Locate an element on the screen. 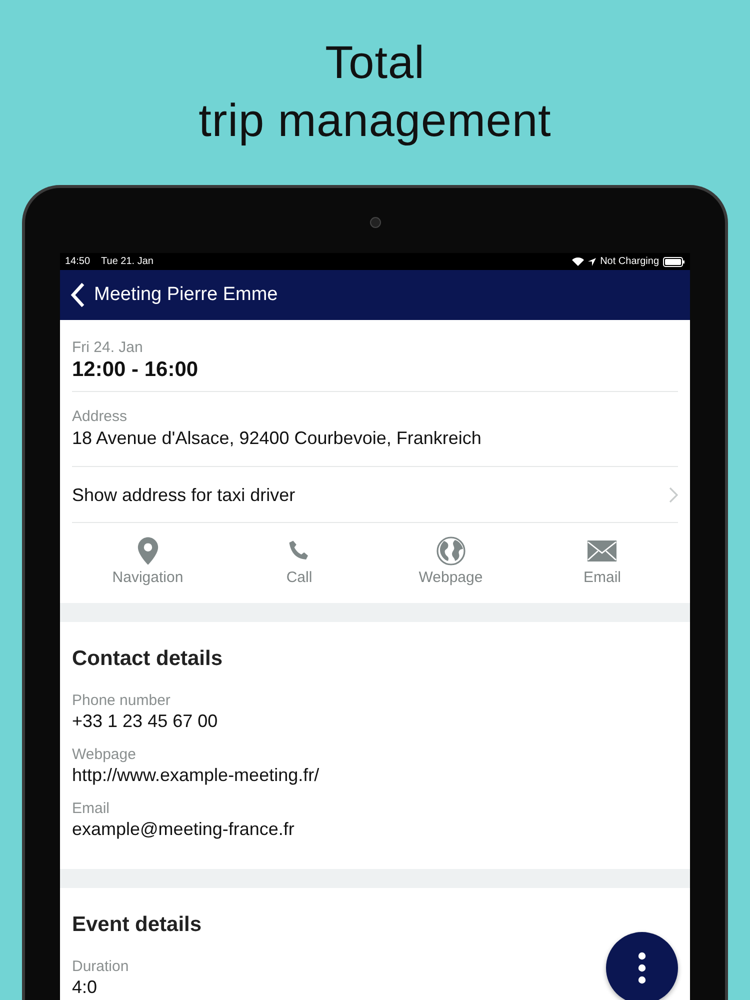 The image size is (750, 1000). field-value: example@meeting-france.fr is located at coordinates (183, 829).